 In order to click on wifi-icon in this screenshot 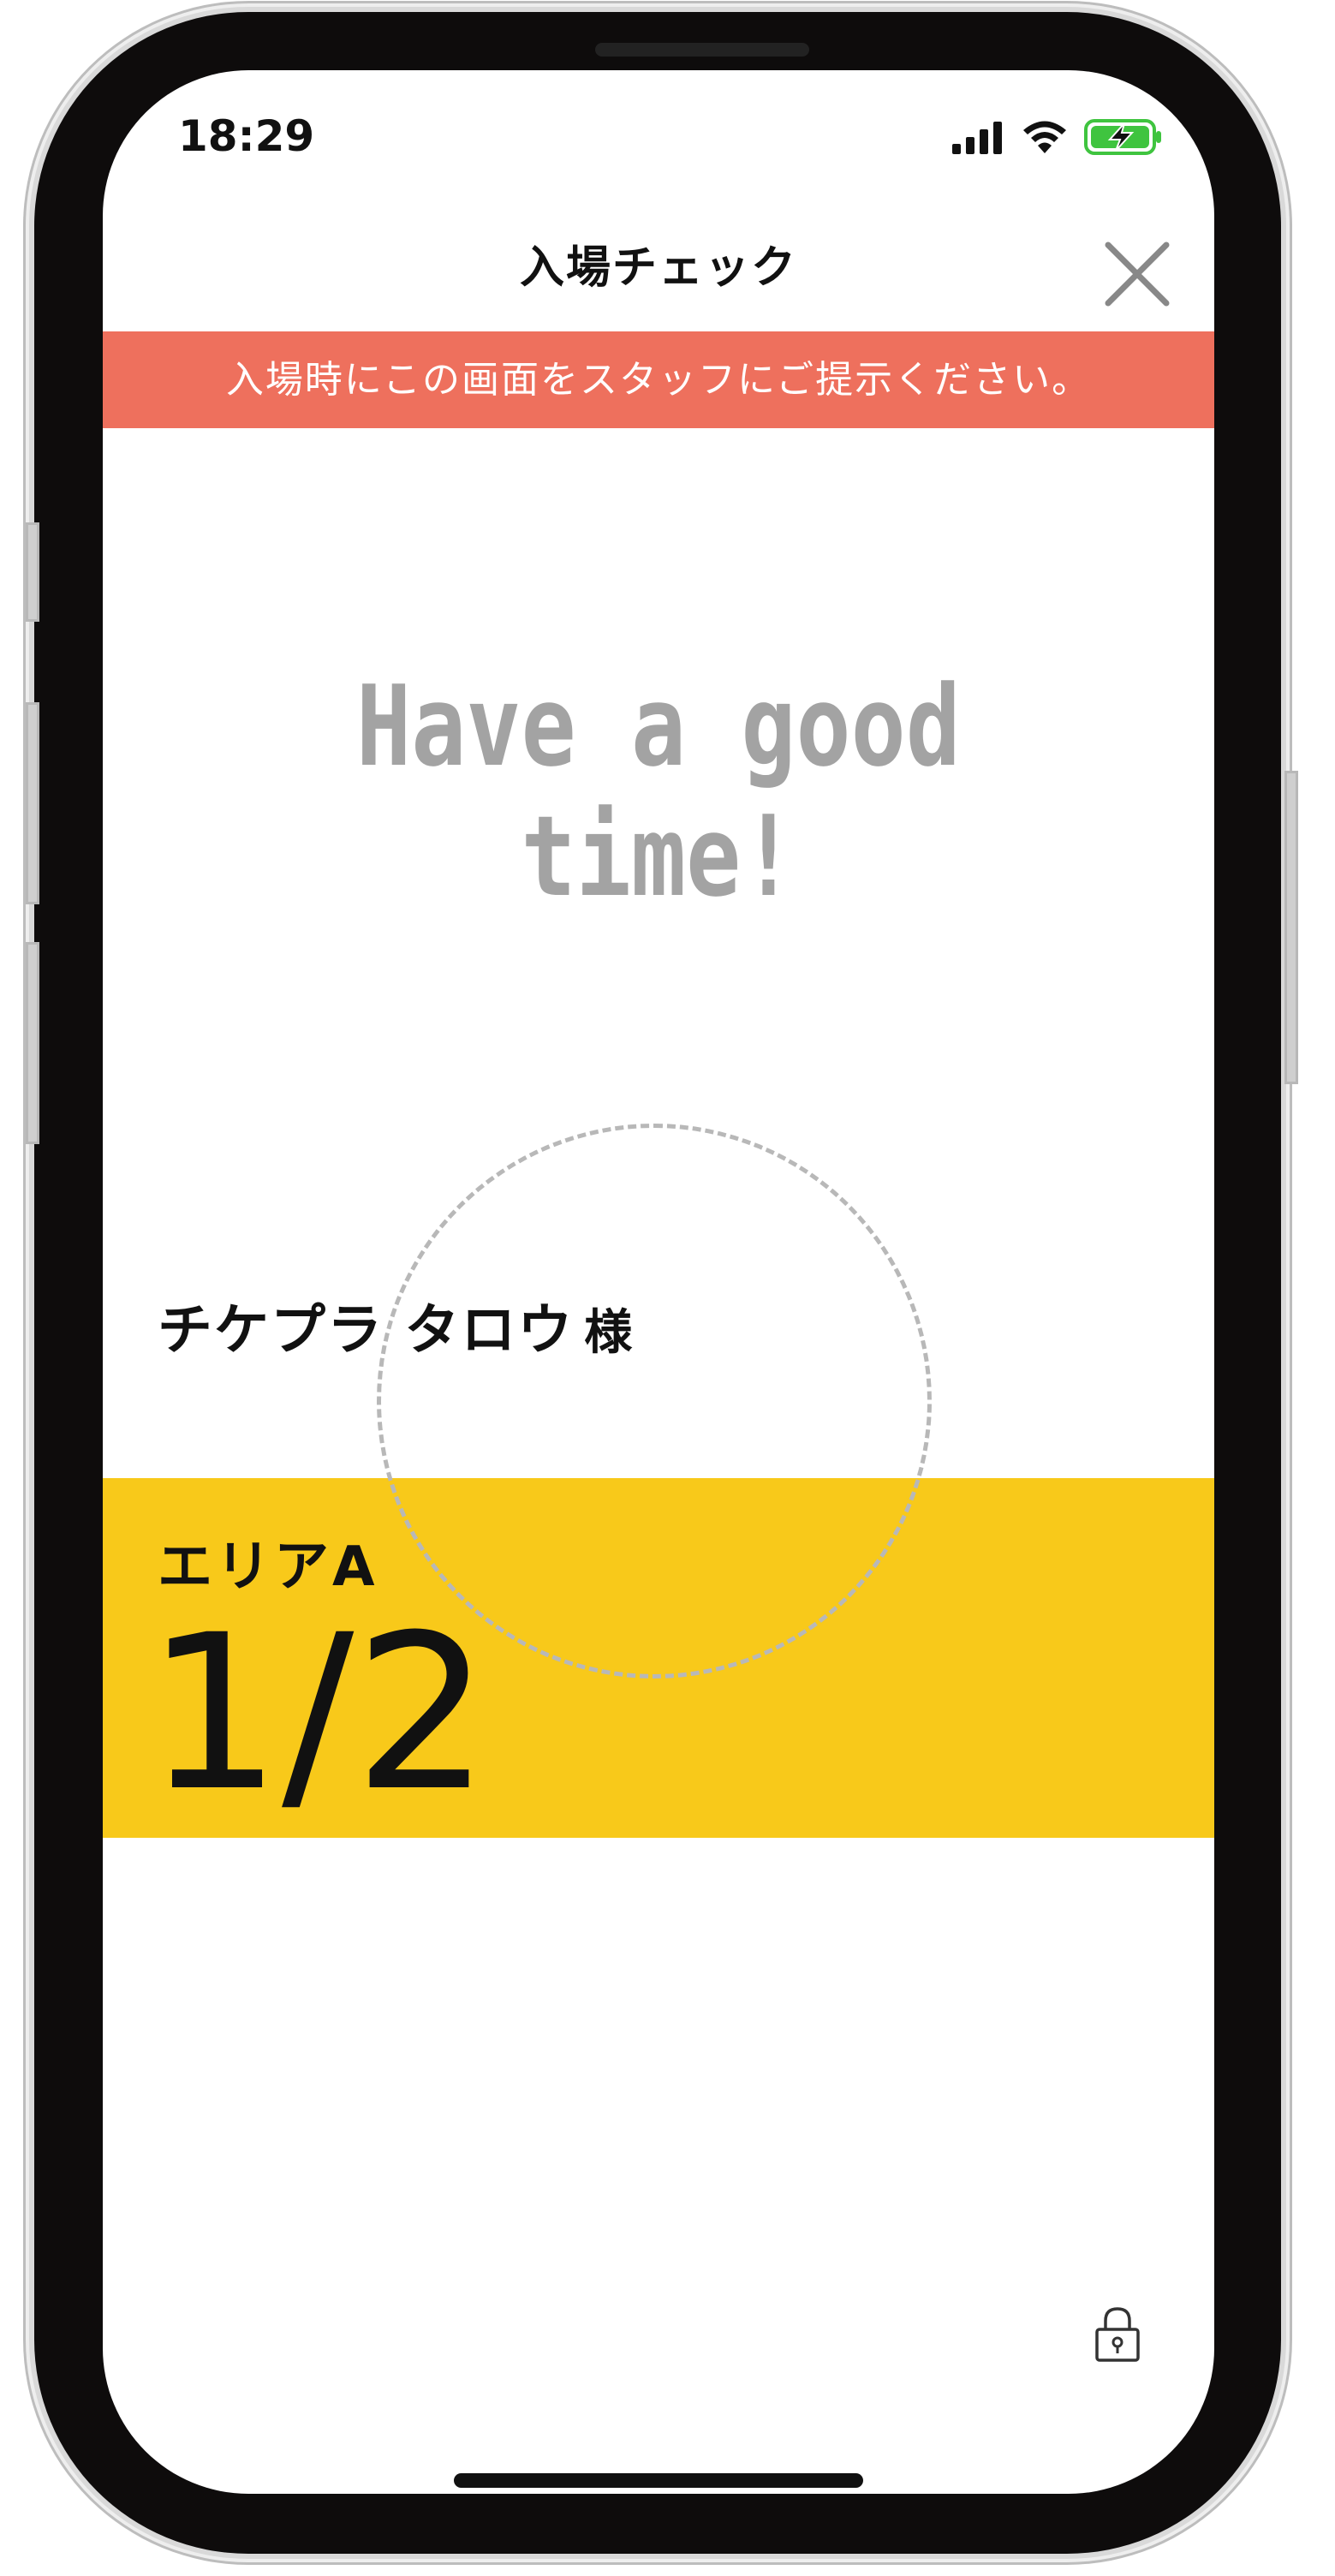, I will do `click(1044, 137)`.